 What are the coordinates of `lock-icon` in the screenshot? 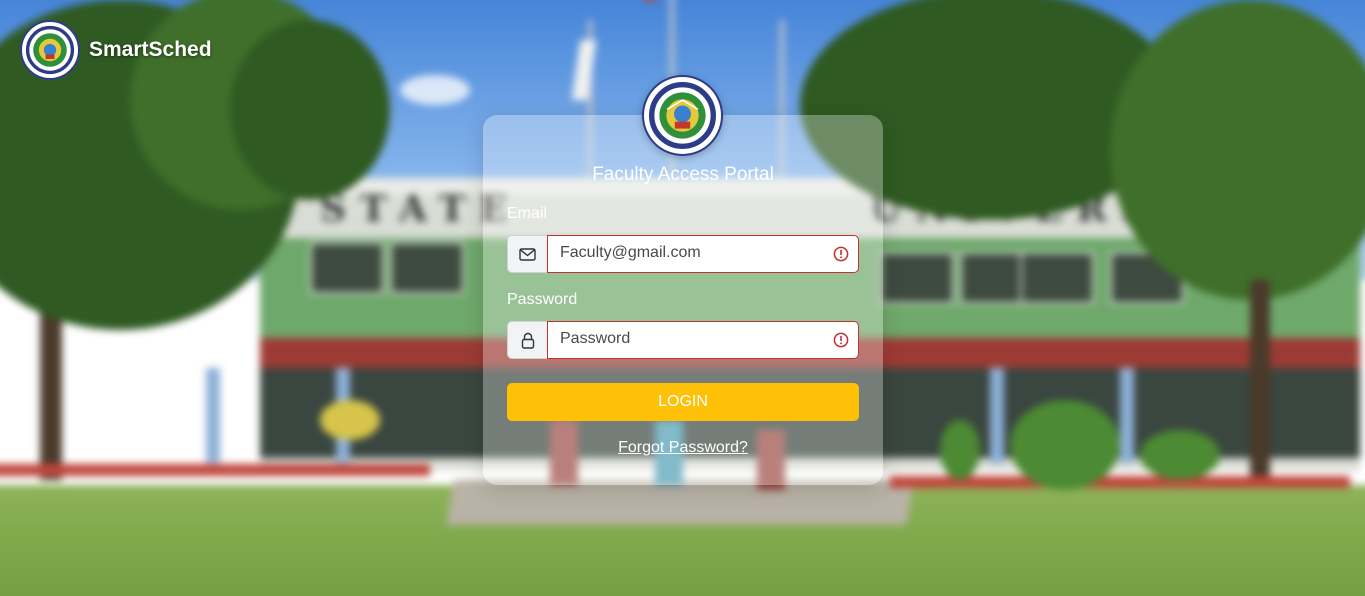 It's located at (527, 340).